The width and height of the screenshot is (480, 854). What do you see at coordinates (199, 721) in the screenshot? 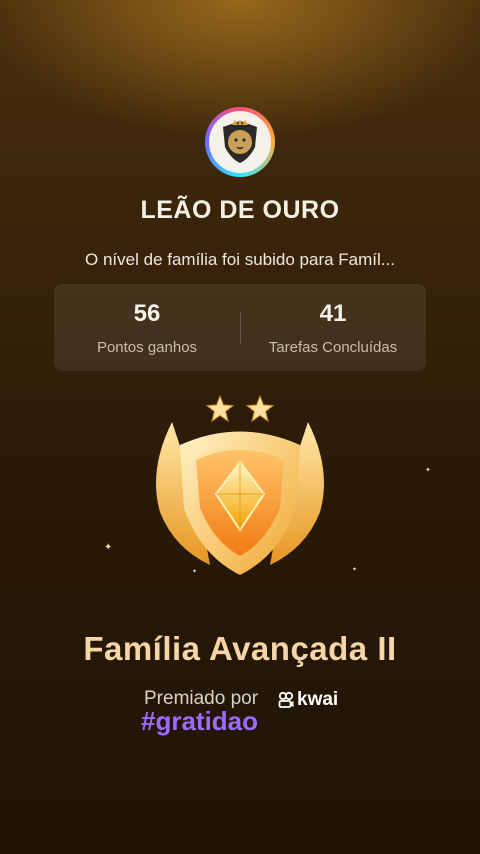
I see `hashtag: #gratidao` at bounding box center [199, 721].